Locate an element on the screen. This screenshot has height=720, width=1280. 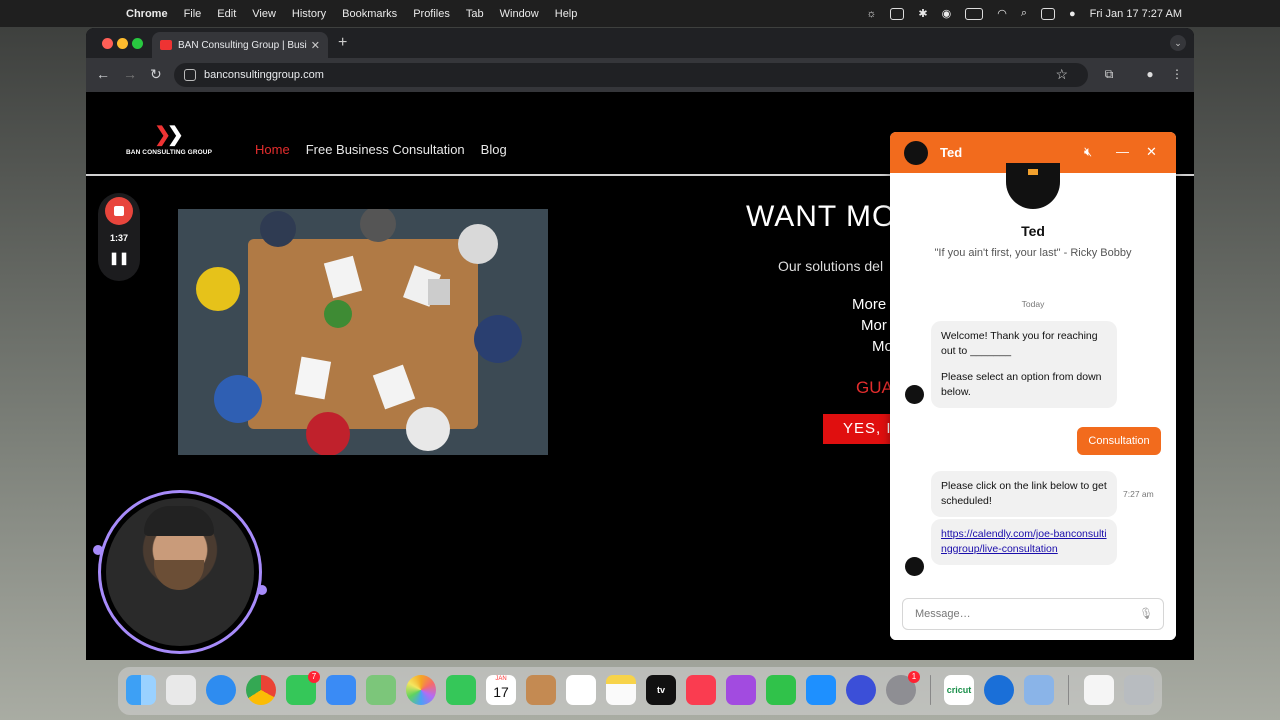
hero-subline: Our solutions del is located at coordinates (831, 266).